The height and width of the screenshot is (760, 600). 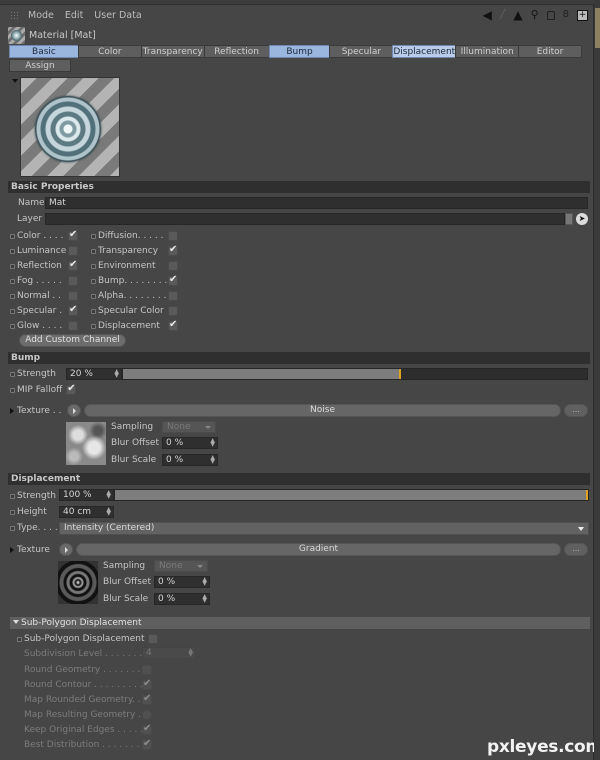 I want to click on mip-falloff-checkbox, so click(x=71, y=389).